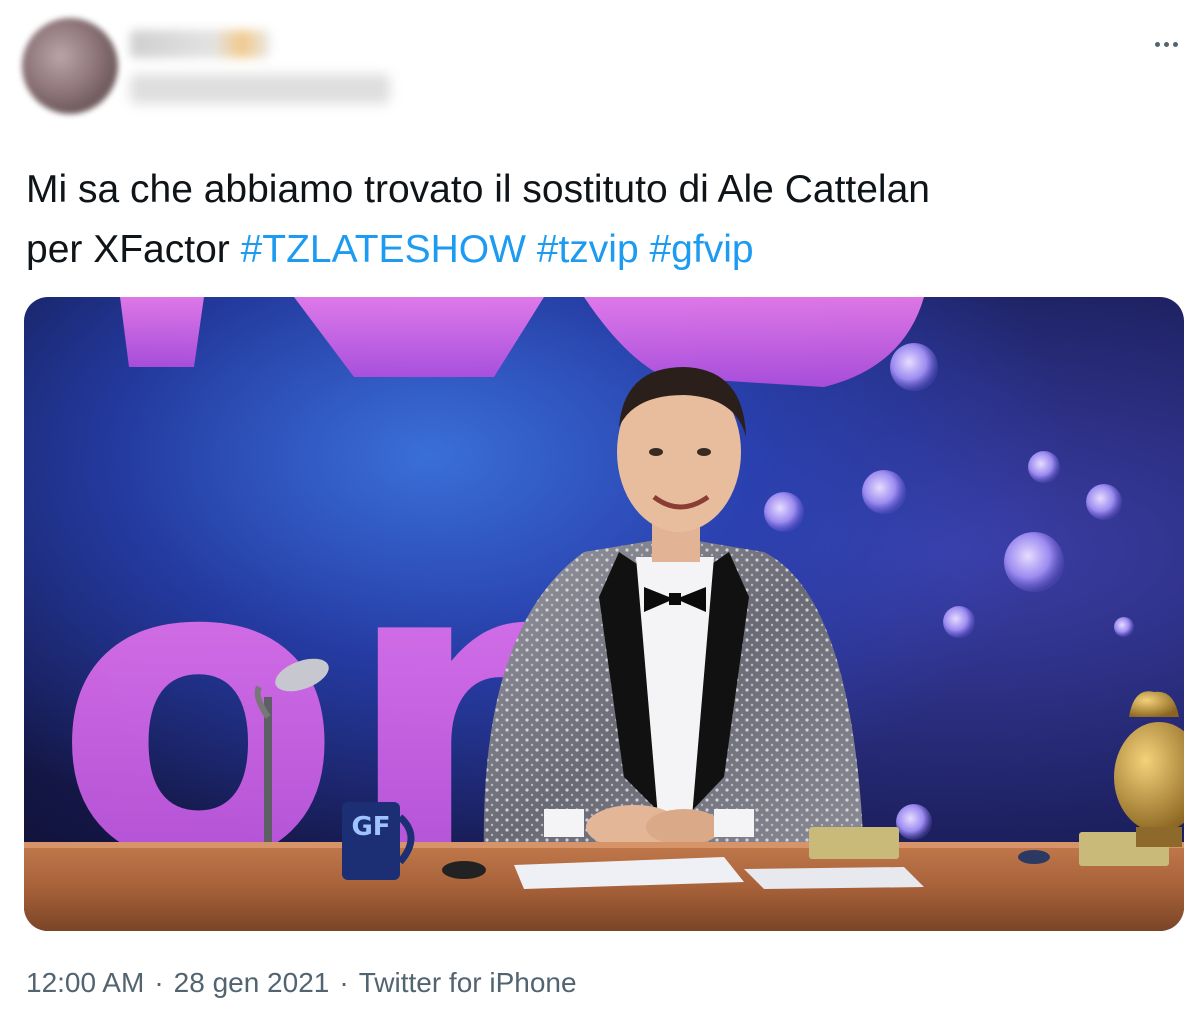 This screenshot has height=1019, width=1200. Describe the element at coordinates (383, 249) in the screenshot. I see `hashtag-tzlateshow: #TZLATESHOW` at that location.